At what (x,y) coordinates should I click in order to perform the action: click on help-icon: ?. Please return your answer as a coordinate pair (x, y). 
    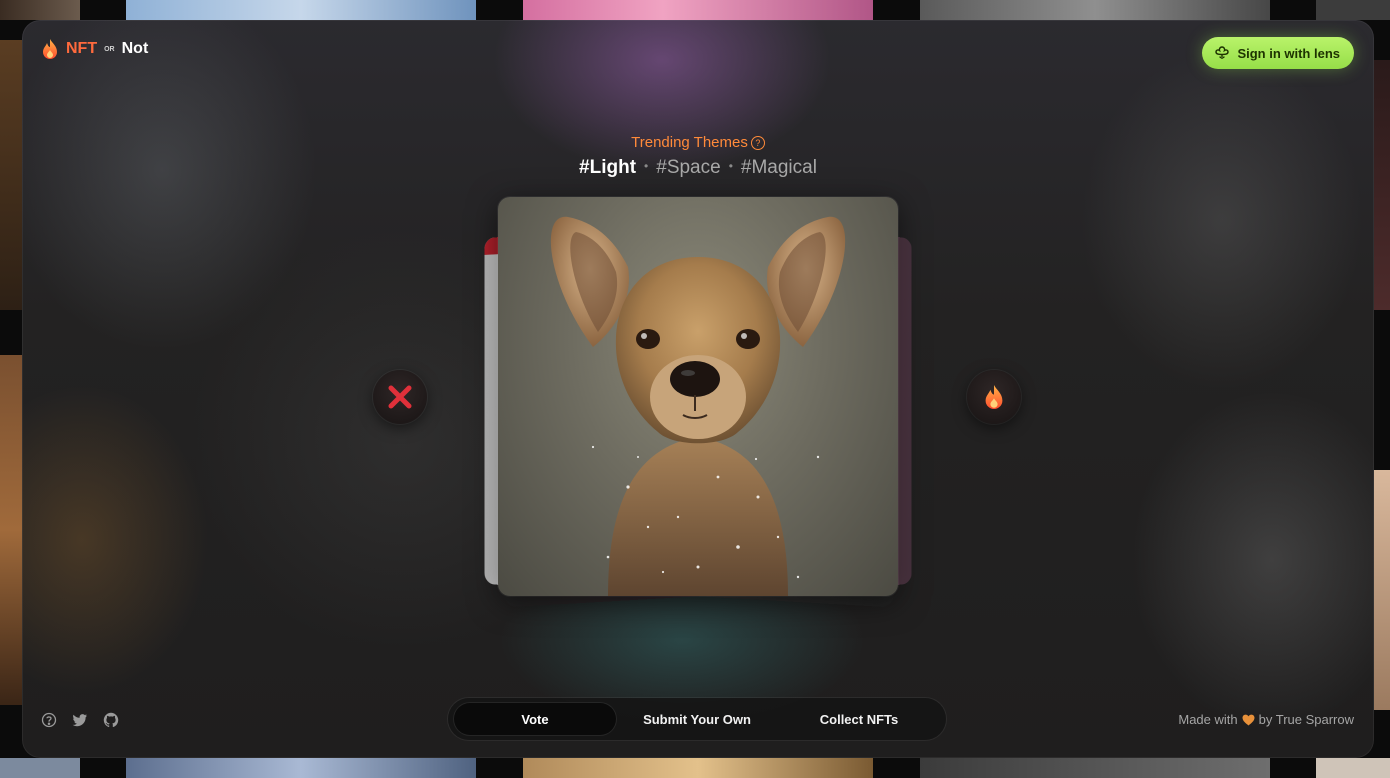
    Looking at the image, I should click on (757, 143).